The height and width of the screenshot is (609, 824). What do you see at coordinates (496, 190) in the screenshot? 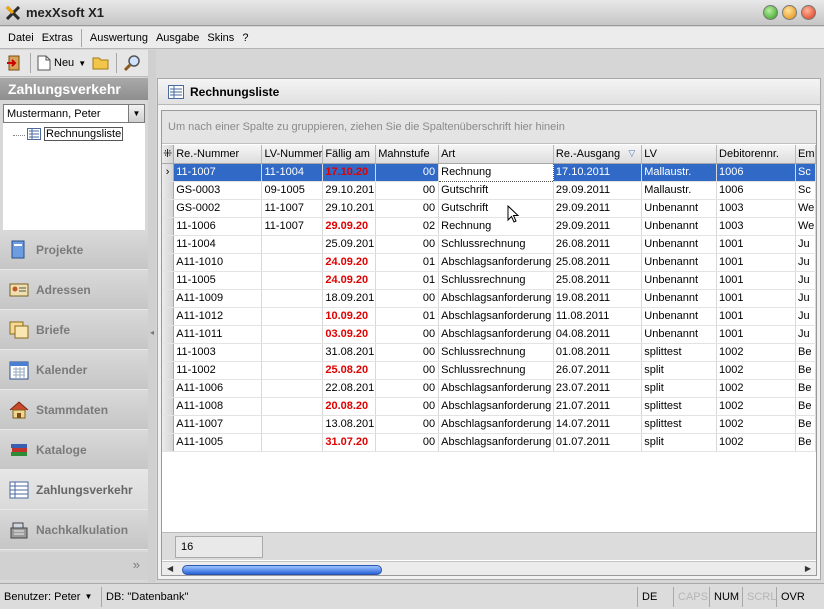
I see `table-cell: Gutschrift` at bounding box center [496, 190].